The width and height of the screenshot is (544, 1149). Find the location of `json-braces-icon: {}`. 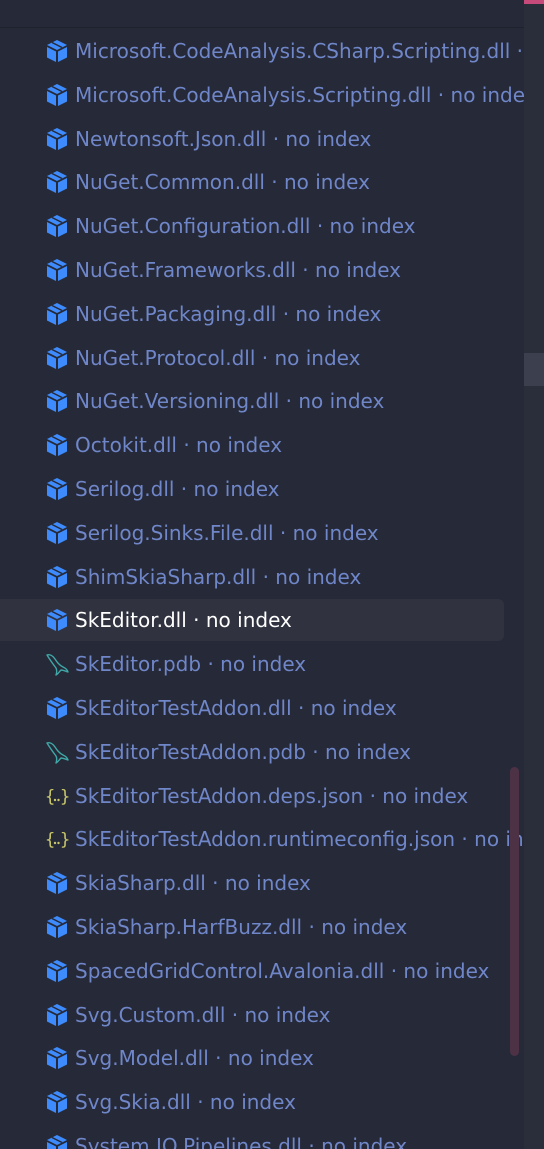

json-braces-icon: {} is located at coordinates (57, 796).